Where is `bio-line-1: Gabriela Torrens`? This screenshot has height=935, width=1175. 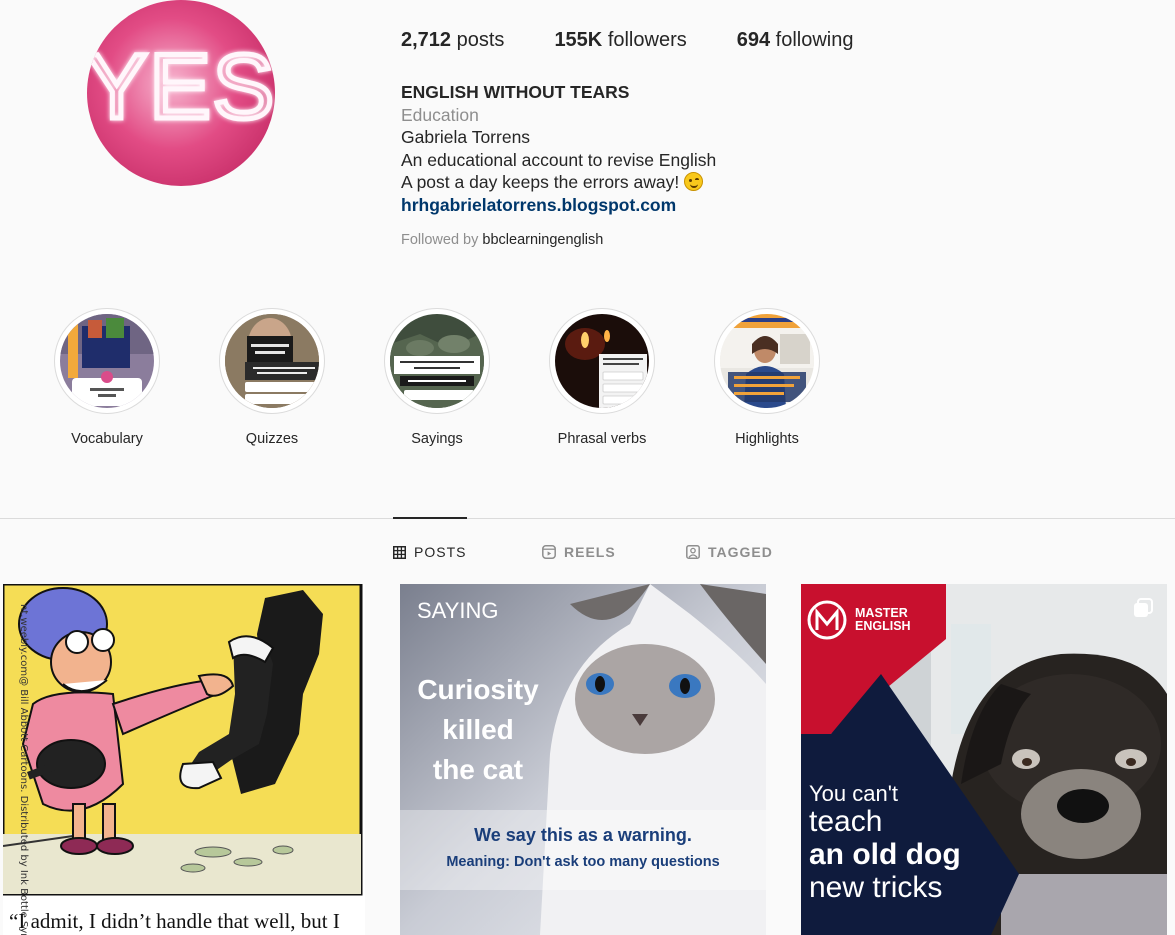 bio-line-1: Gabriela Torrens is located at coordinates (466, 137).